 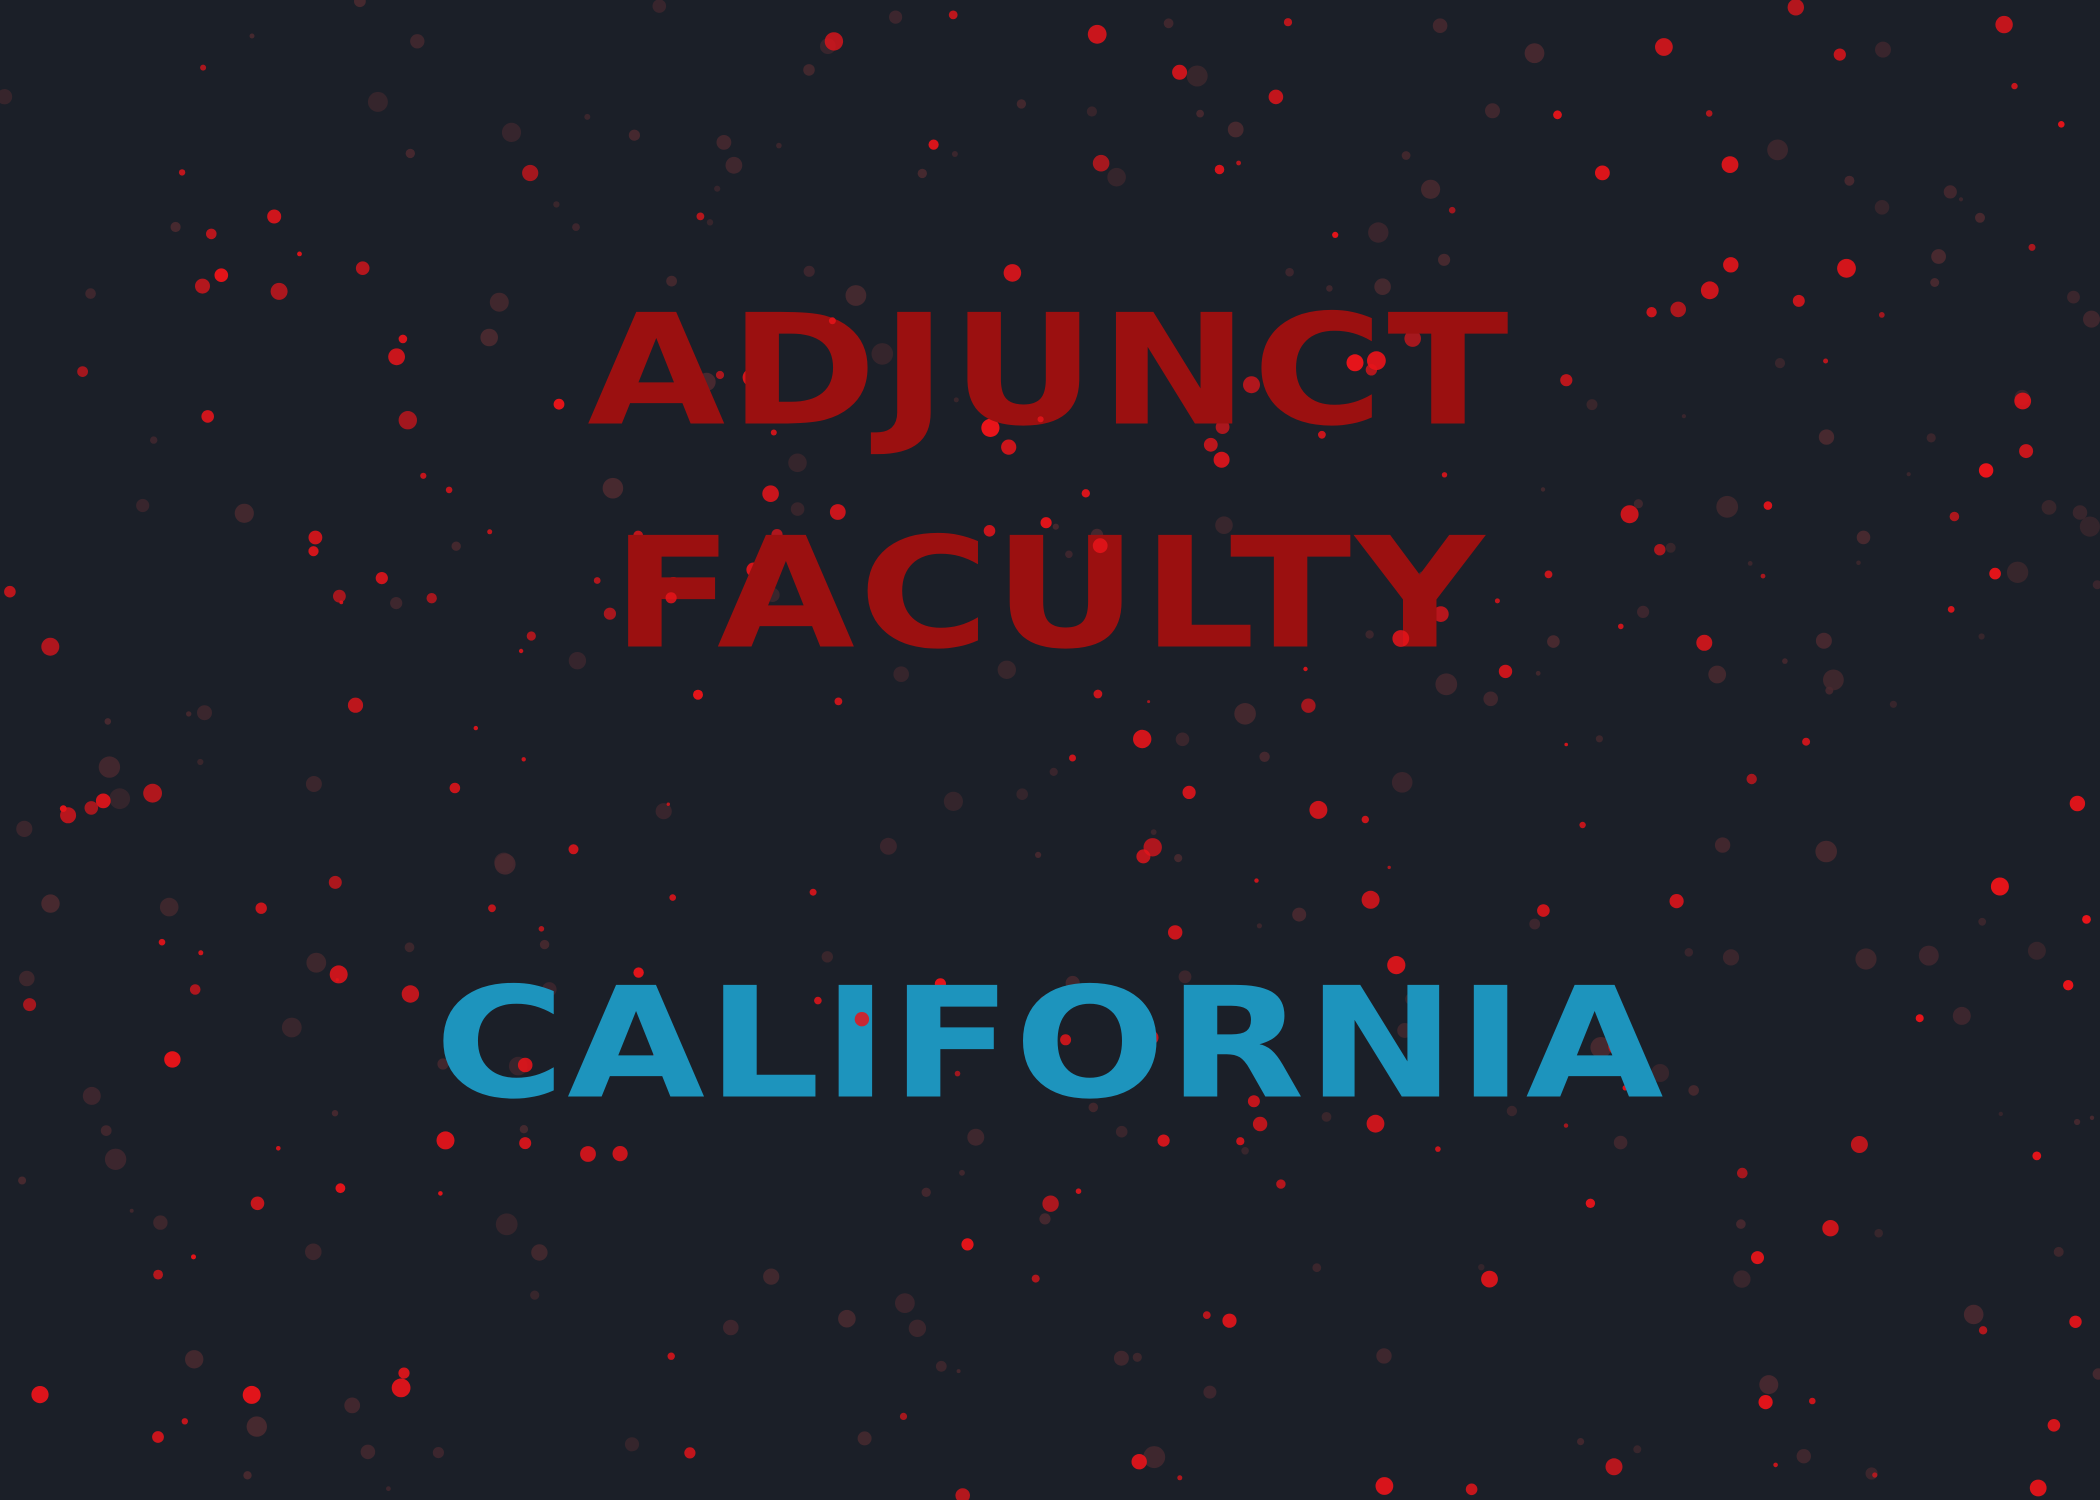 I want to click on headline-faculty: FACULTY, so click(x=1050, y=593).